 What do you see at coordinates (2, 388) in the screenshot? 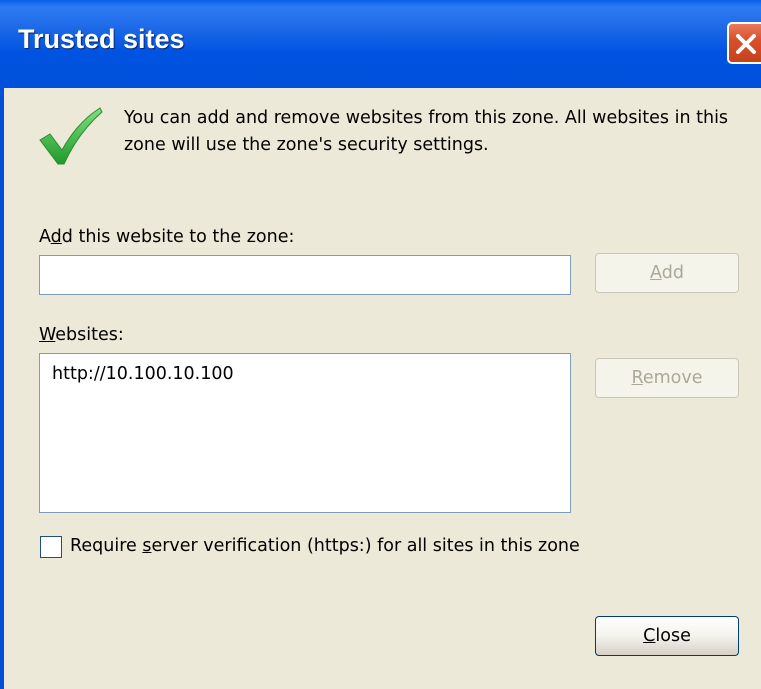
I see `window-frame` at bounding box center [2, 388].